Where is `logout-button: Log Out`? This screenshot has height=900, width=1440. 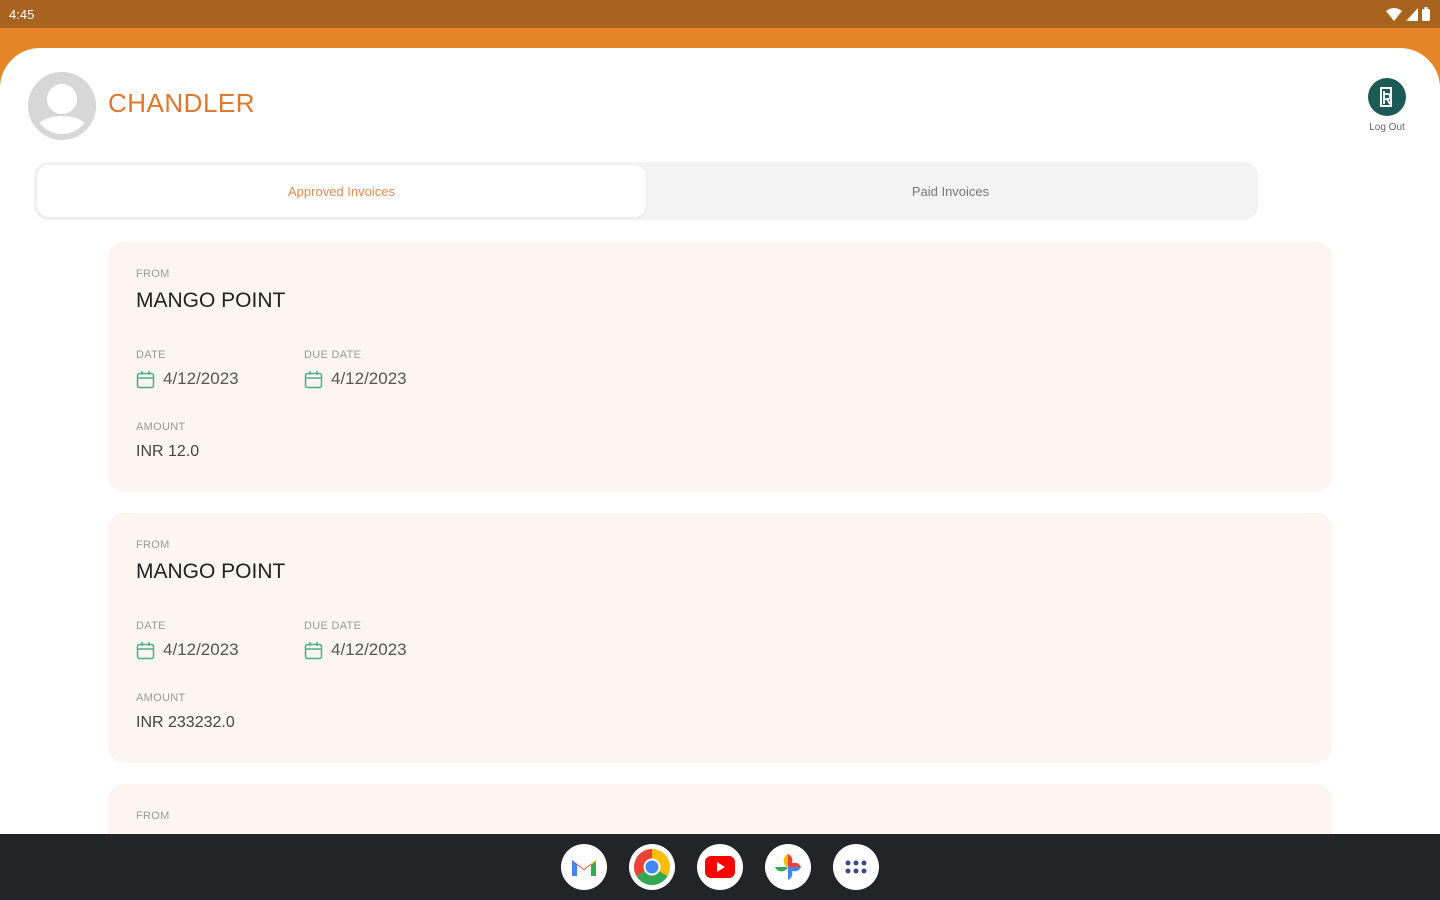
logout-button: Log Out is located at coordinates (1387, 105).